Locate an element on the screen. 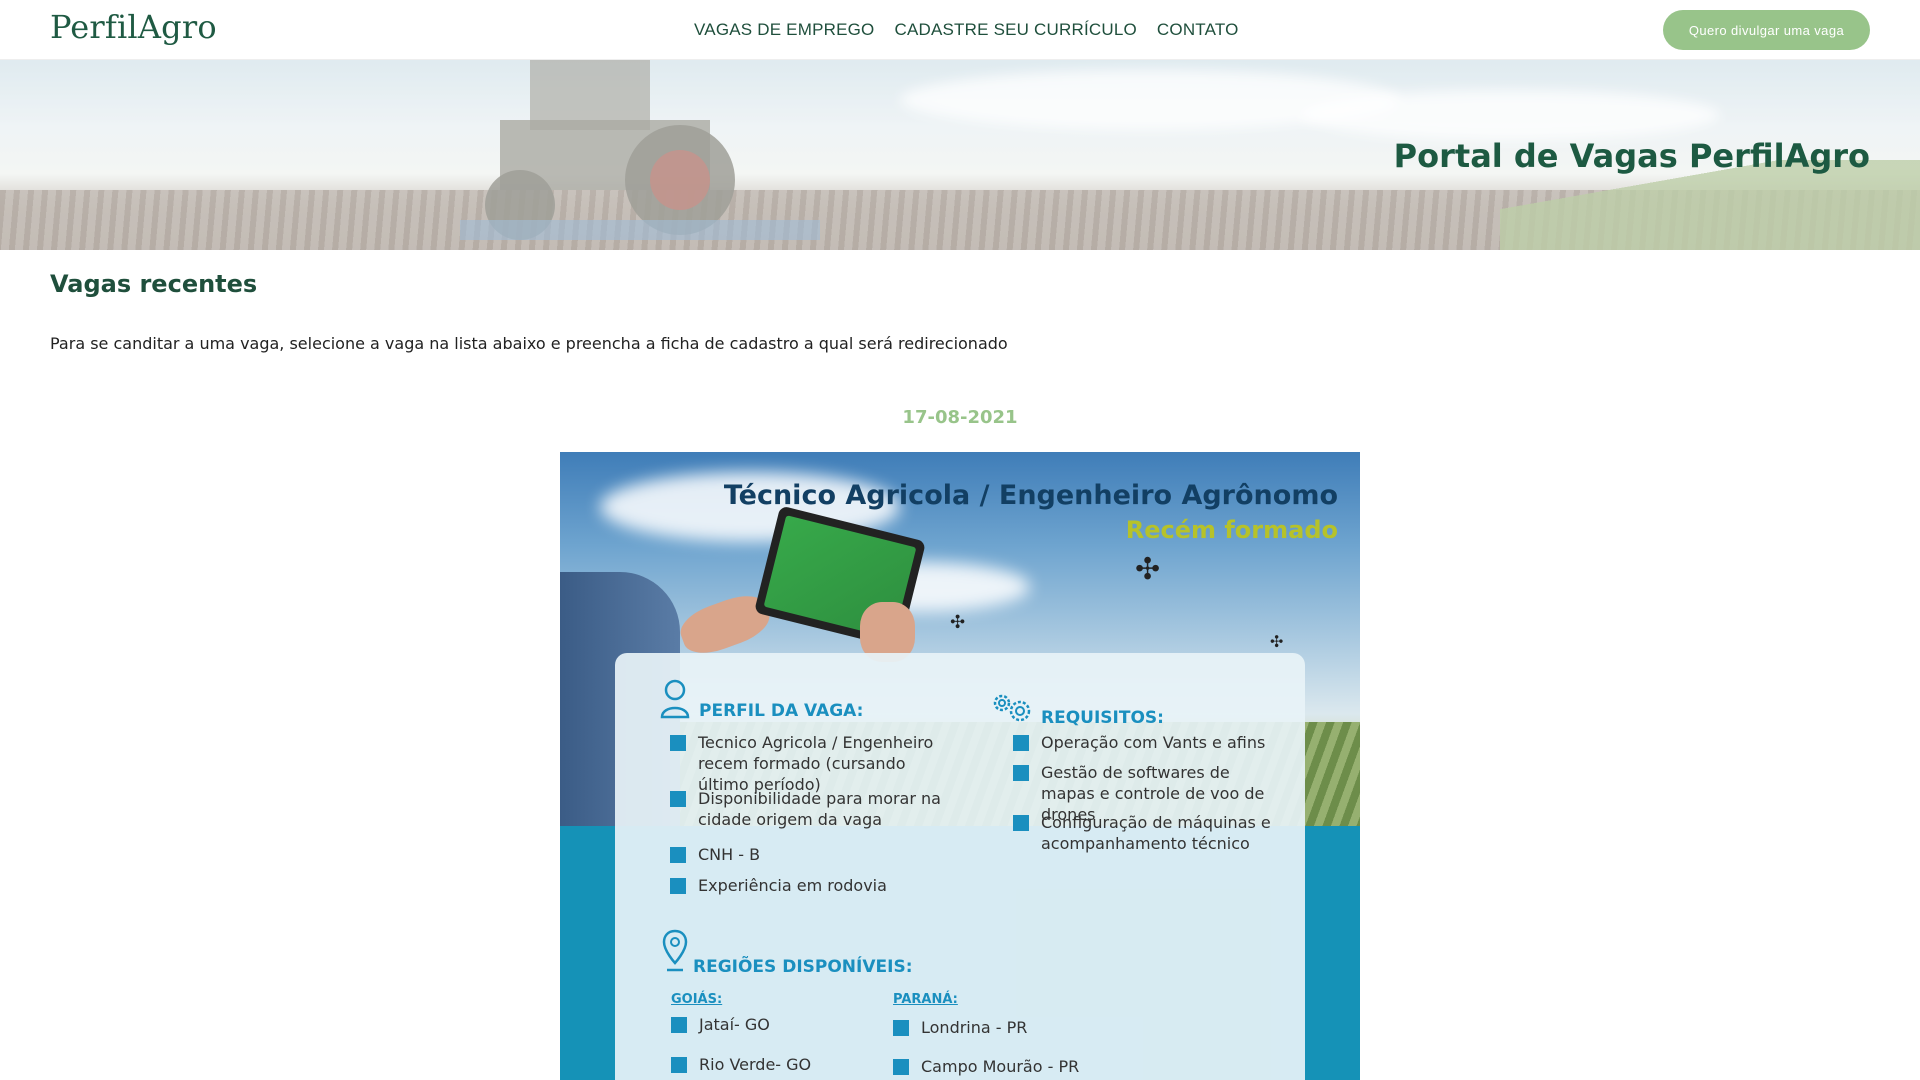  site-logo: PerfilAgro is located at coordinates (133, 27).